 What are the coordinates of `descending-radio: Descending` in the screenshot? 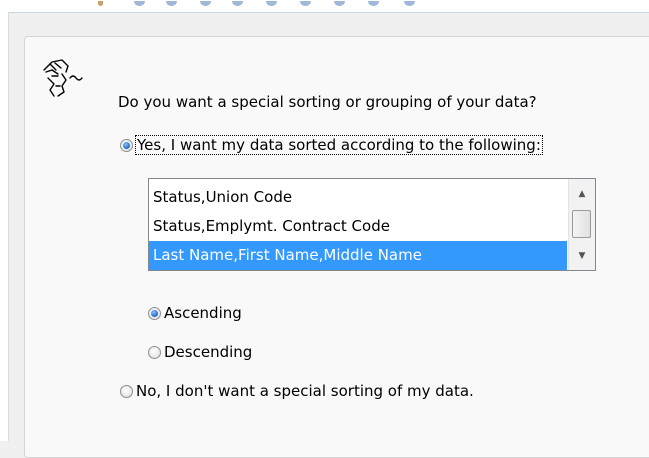 It's located at (200, 352).